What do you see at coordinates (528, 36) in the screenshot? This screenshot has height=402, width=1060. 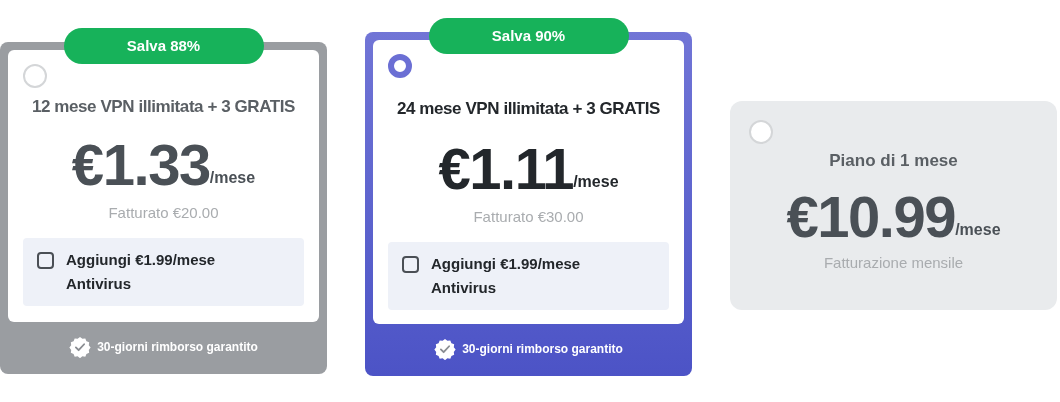 I see `savings-badge: Salva 90%` at bounding box center [528, 36].